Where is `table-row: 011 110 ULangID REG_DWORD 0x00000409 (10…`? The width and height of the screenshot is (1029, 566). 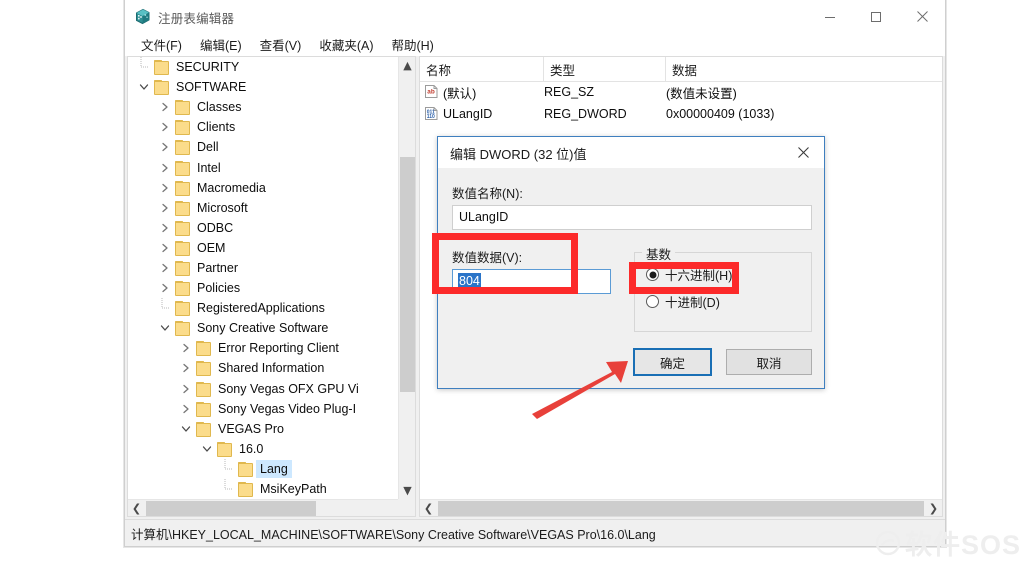
table-row: 011 110 ULangID REG_DWORD 0x00000409 (10… is located at coordinates (681, 114).